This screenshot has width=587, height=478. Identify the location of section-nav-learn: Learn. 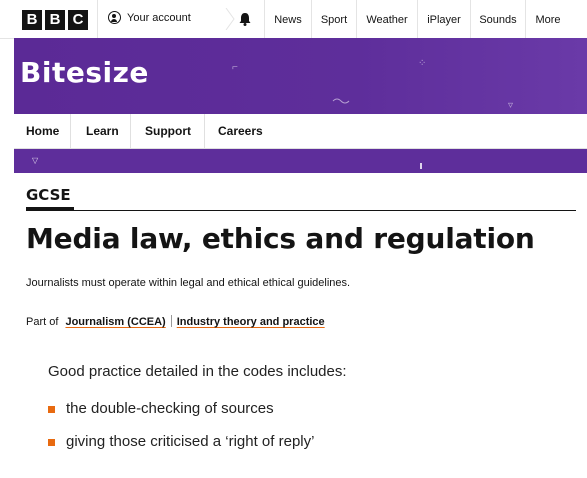
(101, 131).